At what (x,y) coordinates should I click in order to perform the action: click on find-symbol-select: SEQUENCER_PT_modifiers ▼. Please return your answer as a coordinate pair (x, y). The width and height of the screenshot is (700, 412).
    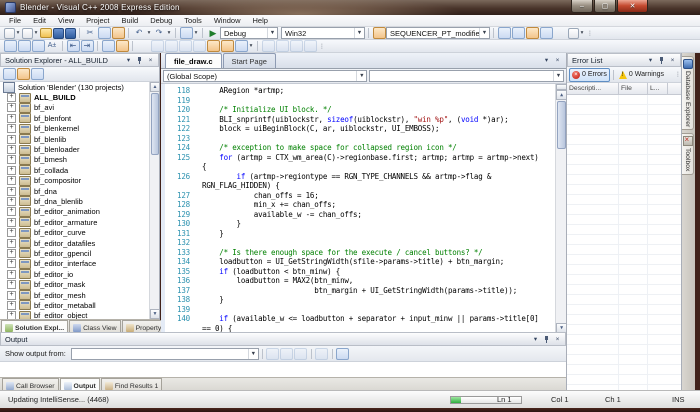
    Looking at the image, I should click on (438, 33).